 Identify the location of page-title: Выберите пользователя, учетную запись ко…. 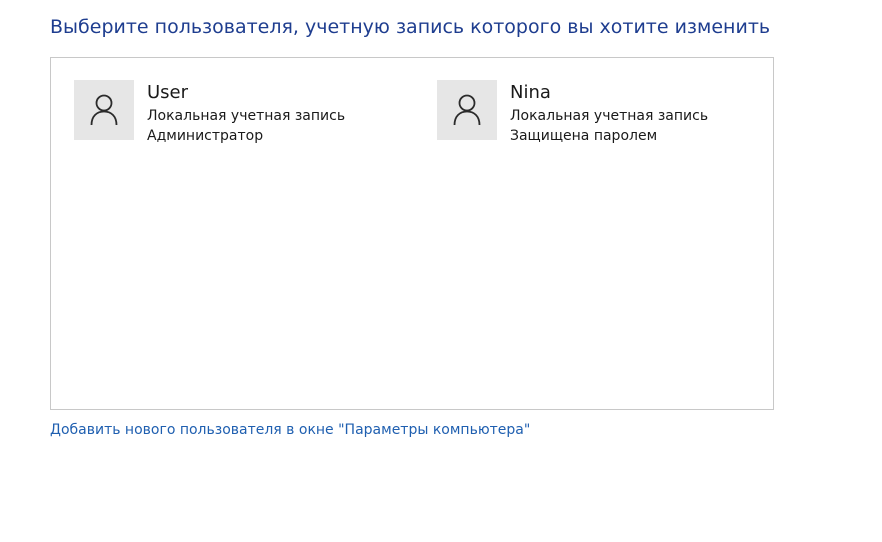
(410, 27).